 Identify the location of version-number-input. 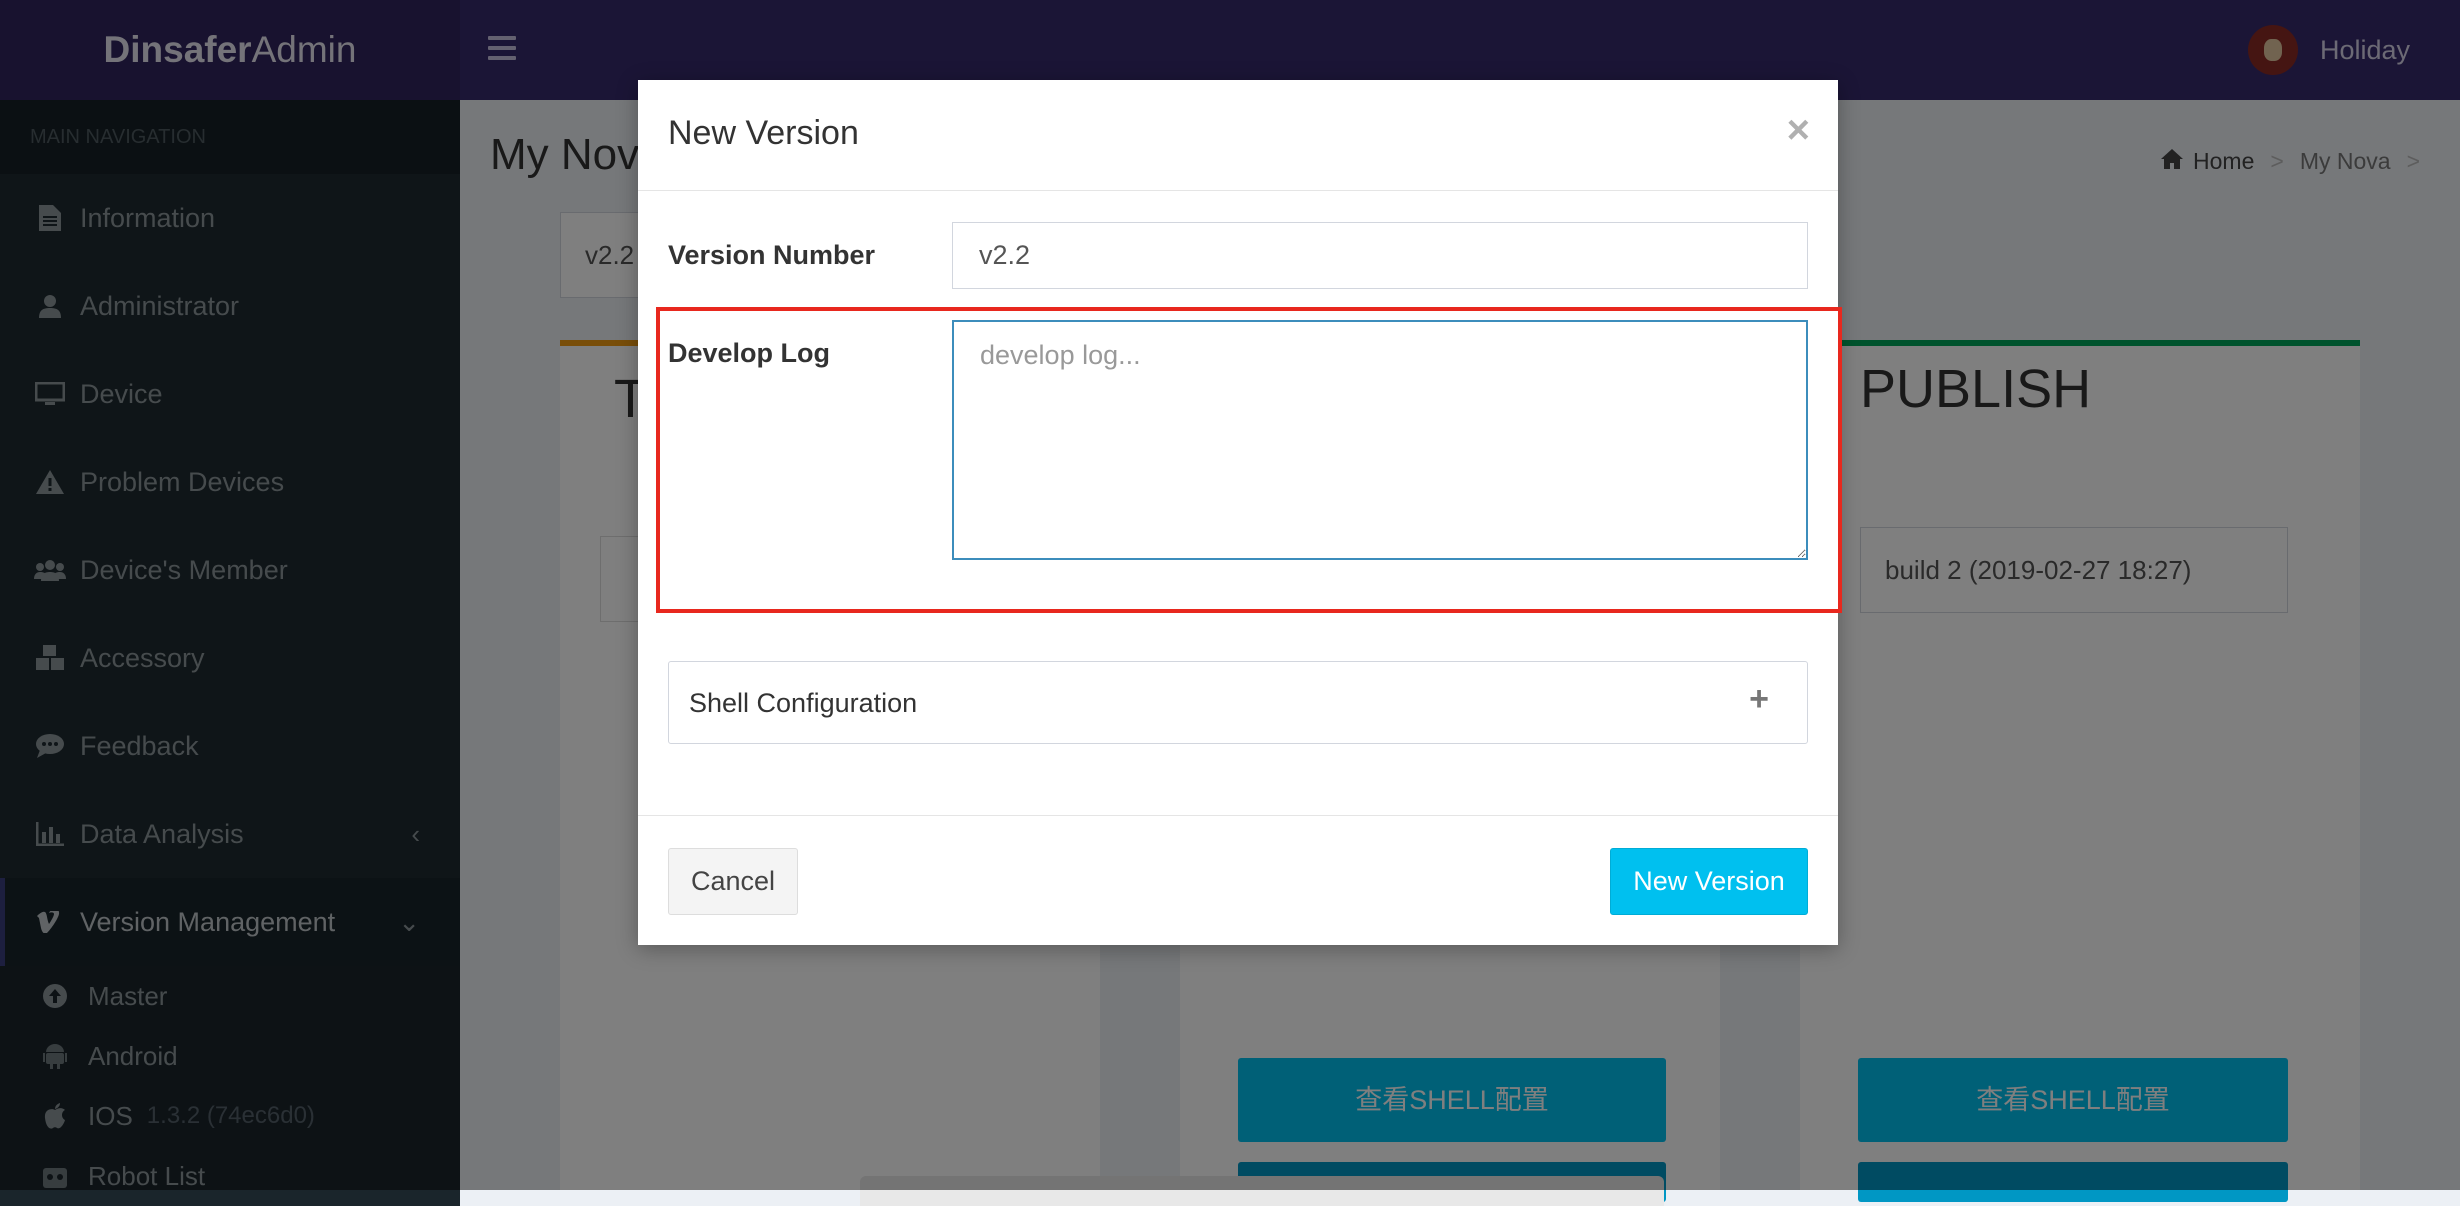
(1380, 255).